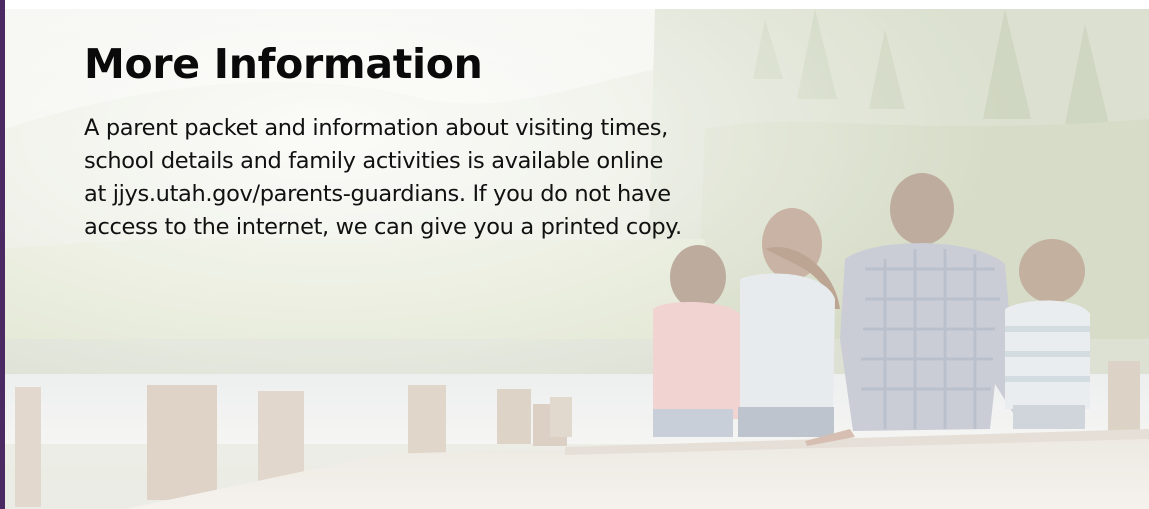  Describe the element at coordinates (577, 4) in the screenshot. I see `top-border` at that location.